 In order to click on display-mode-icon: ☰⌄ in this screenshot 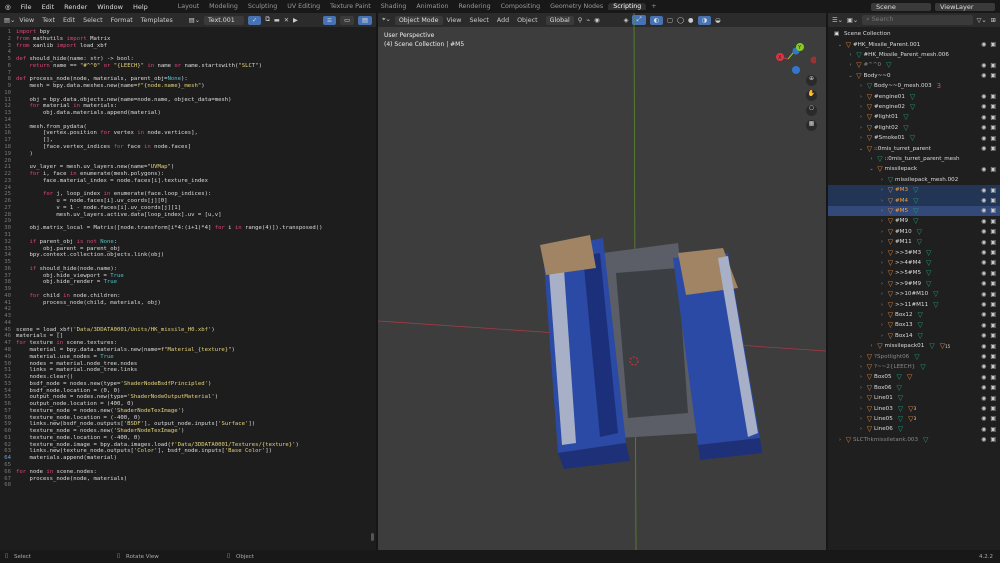, I will do `click(837, 20)`.